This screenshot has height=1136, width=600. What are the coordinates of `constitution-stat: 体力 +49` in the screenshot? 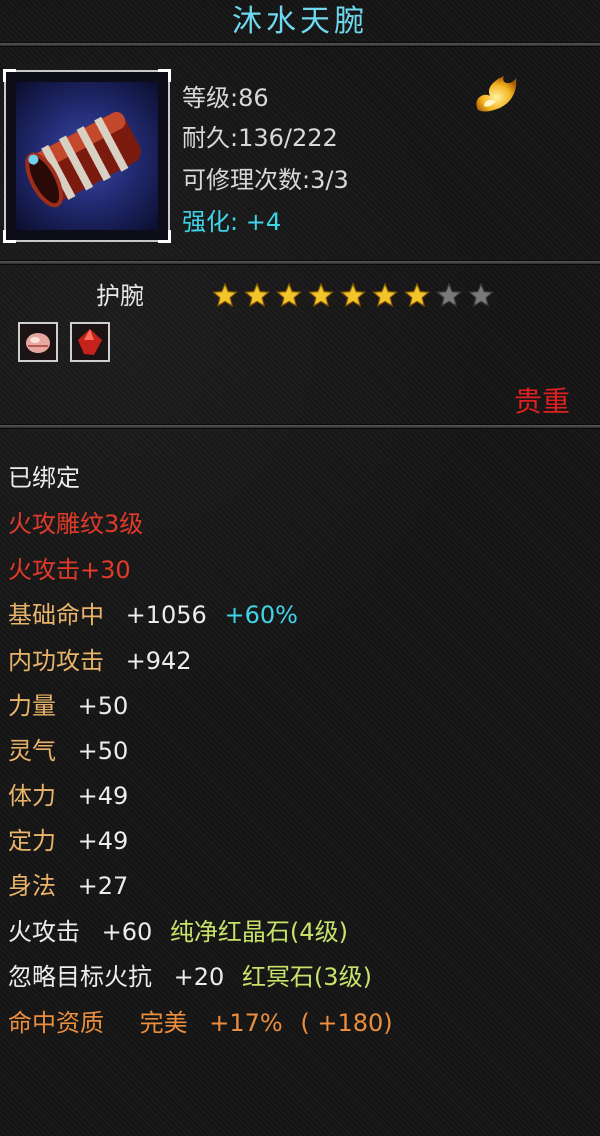 It's located at (68, 793).